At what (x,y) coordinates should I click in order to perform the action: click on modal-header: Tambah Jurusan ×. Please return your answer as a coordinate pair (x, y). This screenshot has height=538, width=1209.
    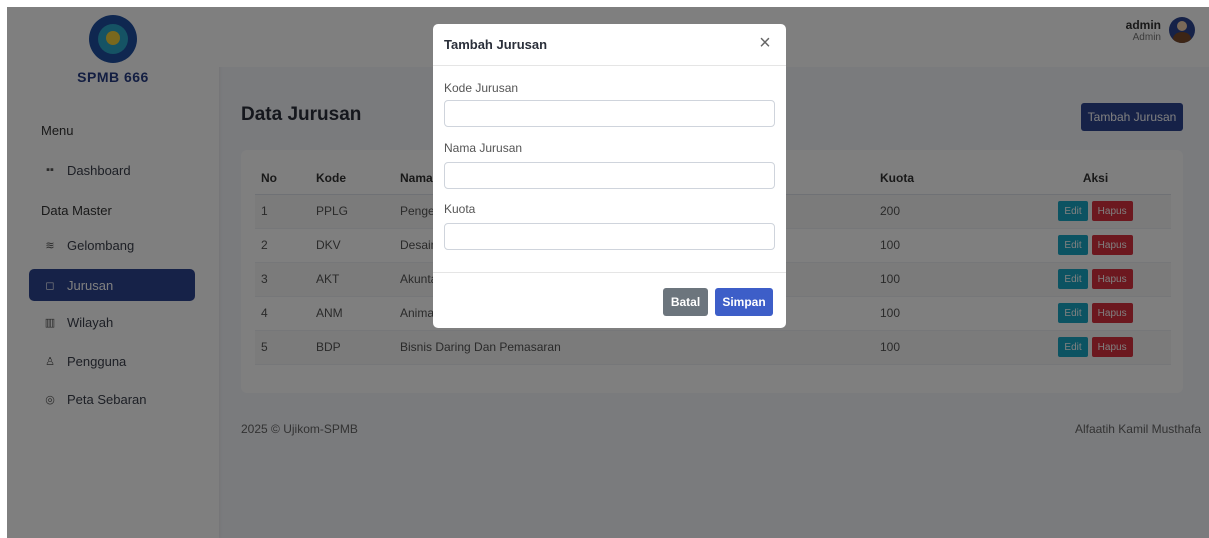
    Looking at the image, I should click on (609, 45).